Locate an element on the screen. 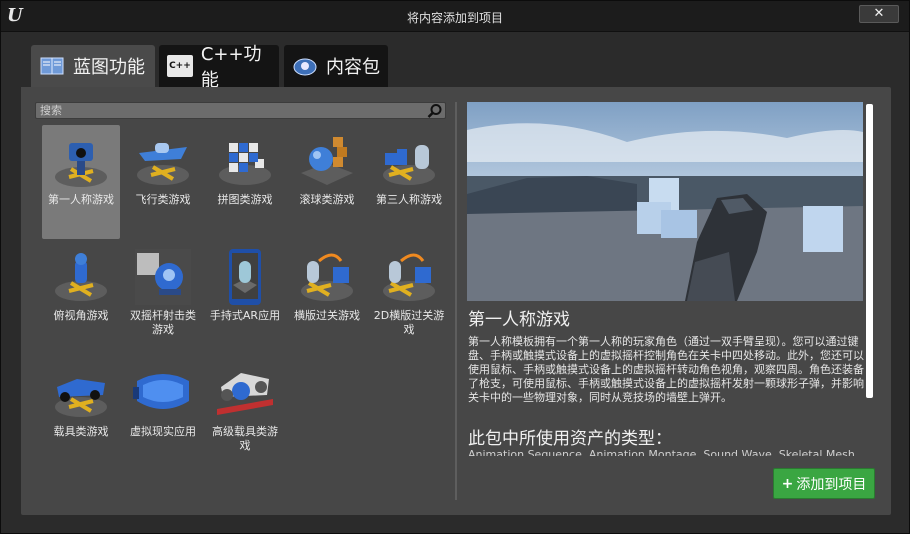 The image size is (910, 534). template-label: 横版过关游戏 is located at coordinates (327, 315).